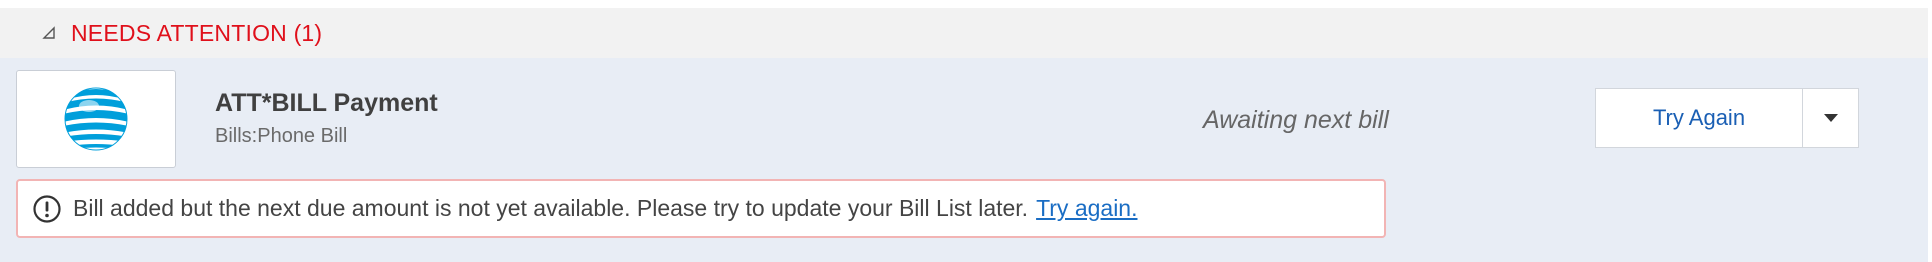  Describe the element at coordinates (1698, 118) in the screenshot. I see `try-again-button: Try Again` at that location.